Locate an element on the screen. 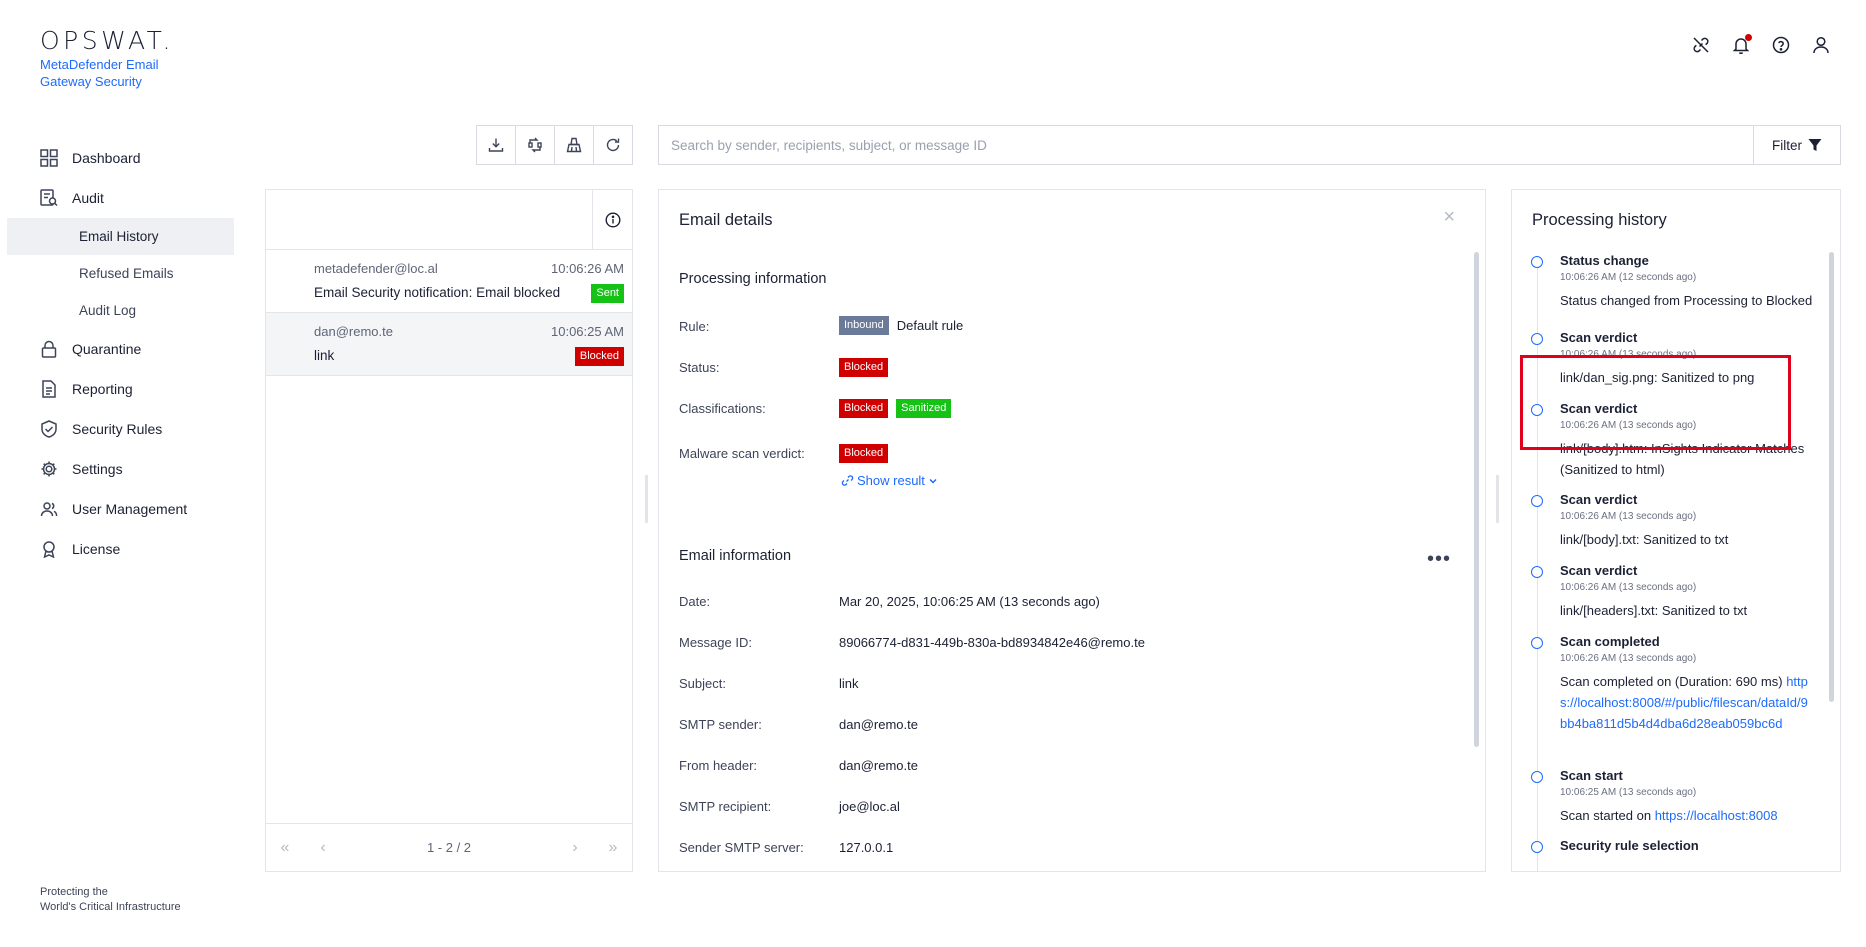  link-icon is located at coordinates (847, 480).